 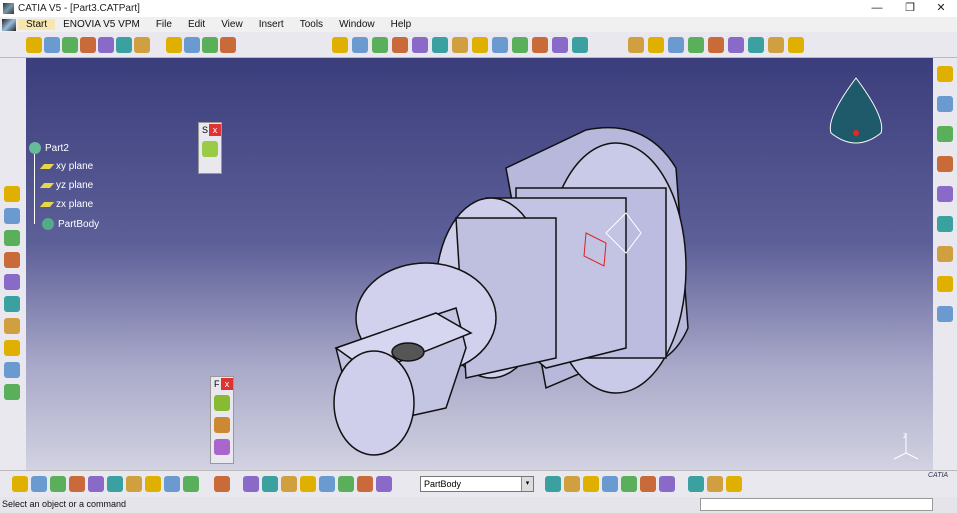 What do you see at coordinates (12, 238) in the screenshot?
I see `param-icon` at bounding box center [12, 238].